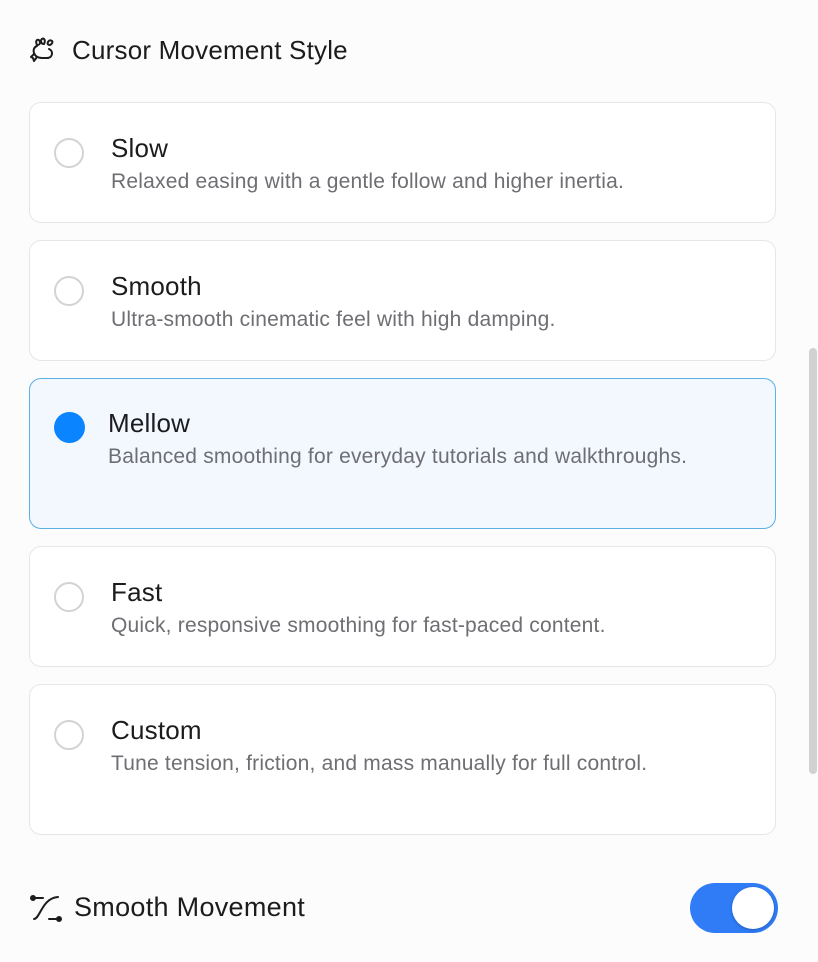  I want to click on scrollbar, so click(813, 561).